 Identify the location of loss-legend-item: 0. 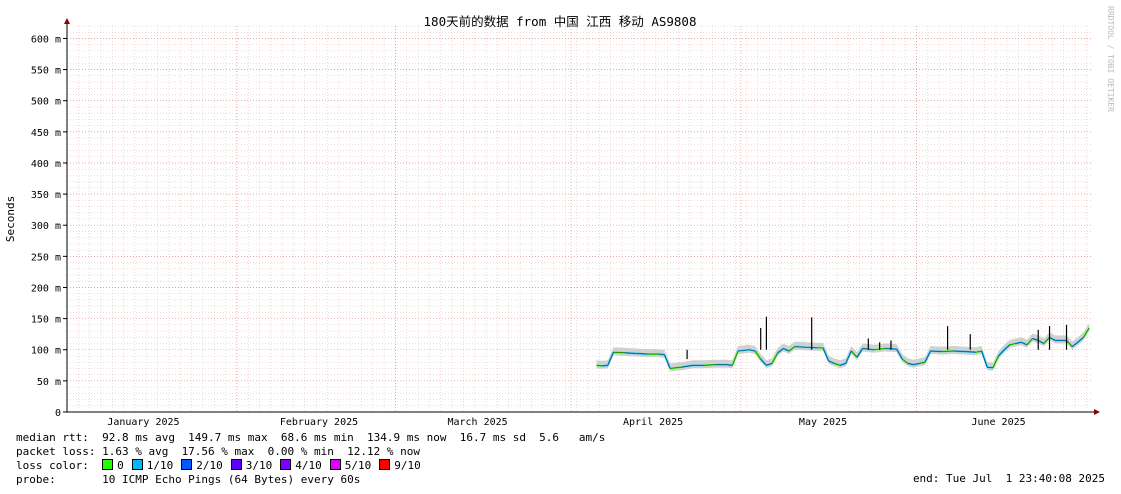
(113, 466).